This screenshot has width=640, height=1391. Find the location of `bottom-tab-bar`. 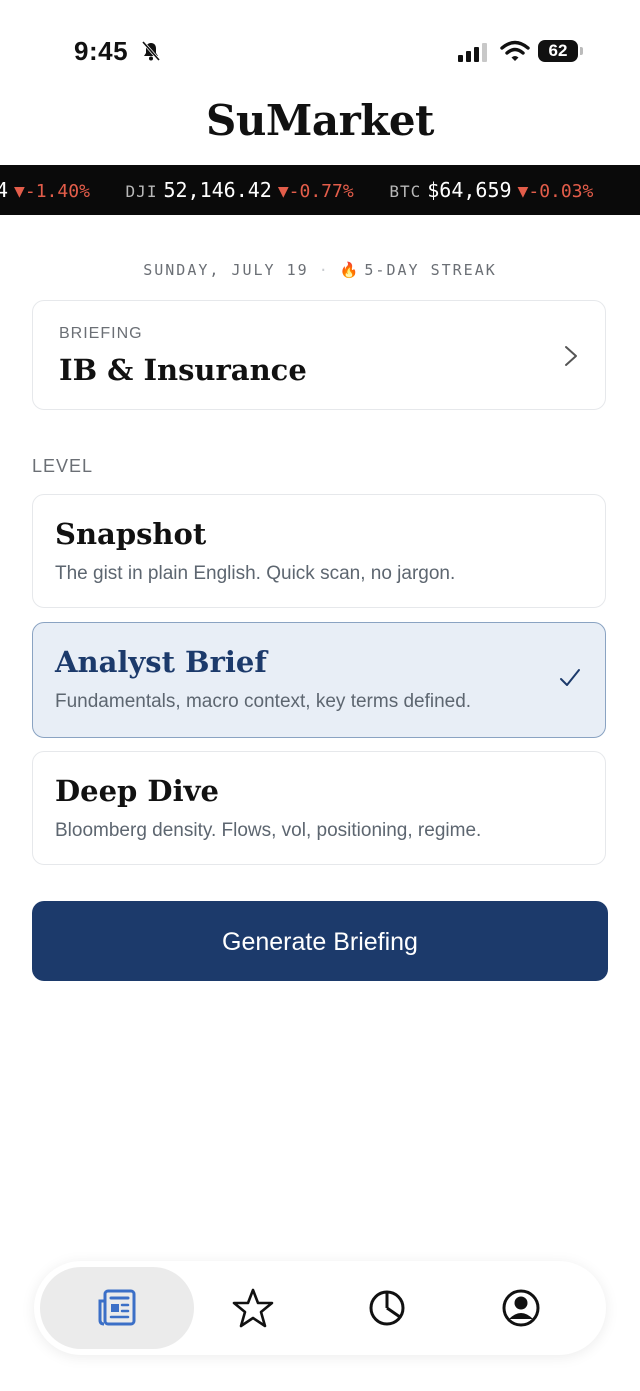

bottom-tab-bar is located at coordinates (320, 1308).